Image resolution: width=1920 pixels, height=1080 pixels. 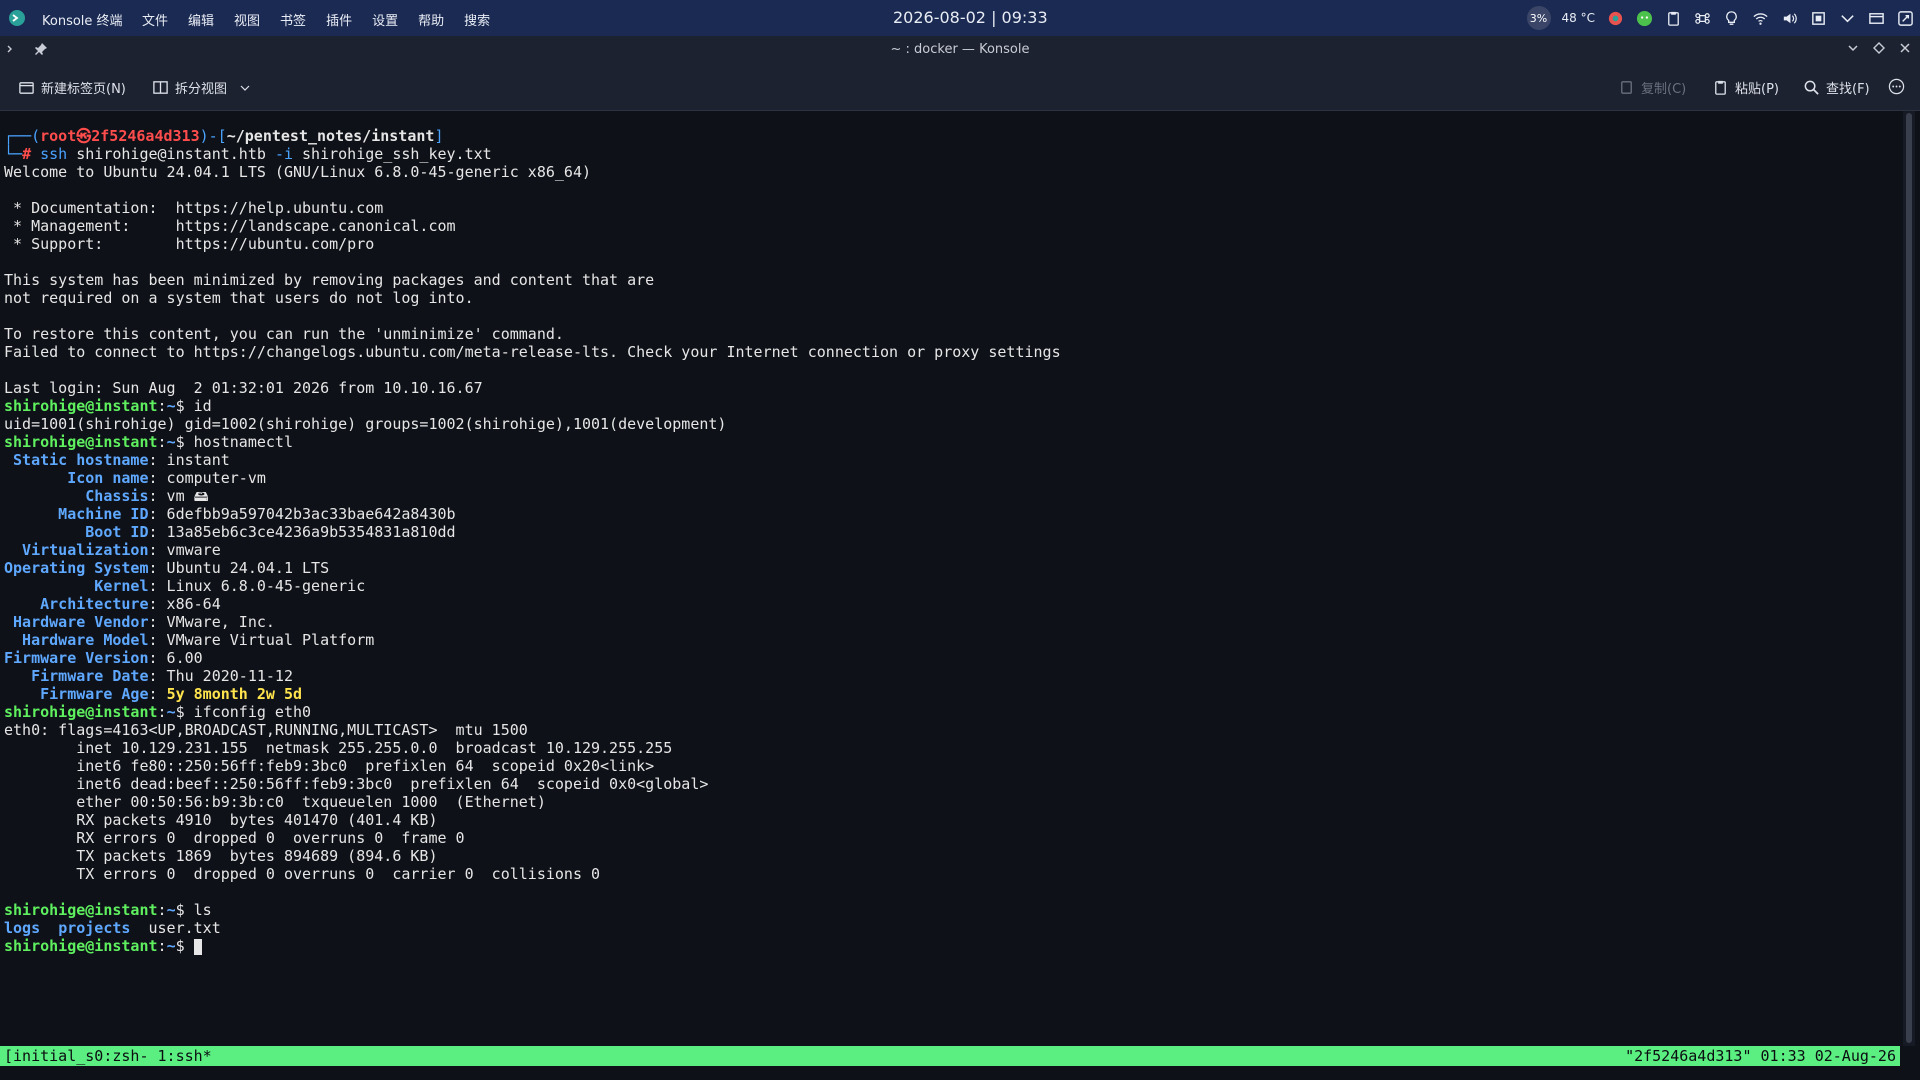 I want to click on split-view-label: 拆分视图, so click(x=201, y=89).